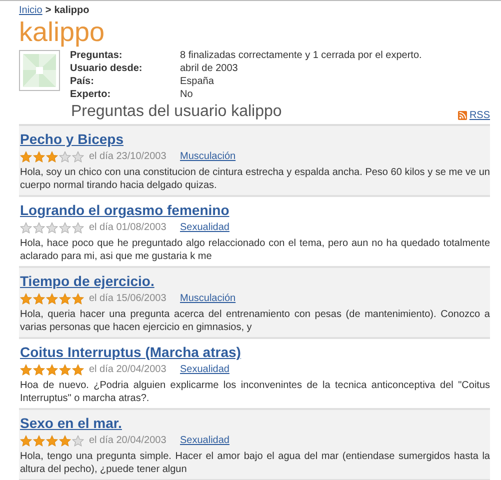 The image size is (501, 480). I want to click on question-date: el día 23/10/2003, so click(128, 156).